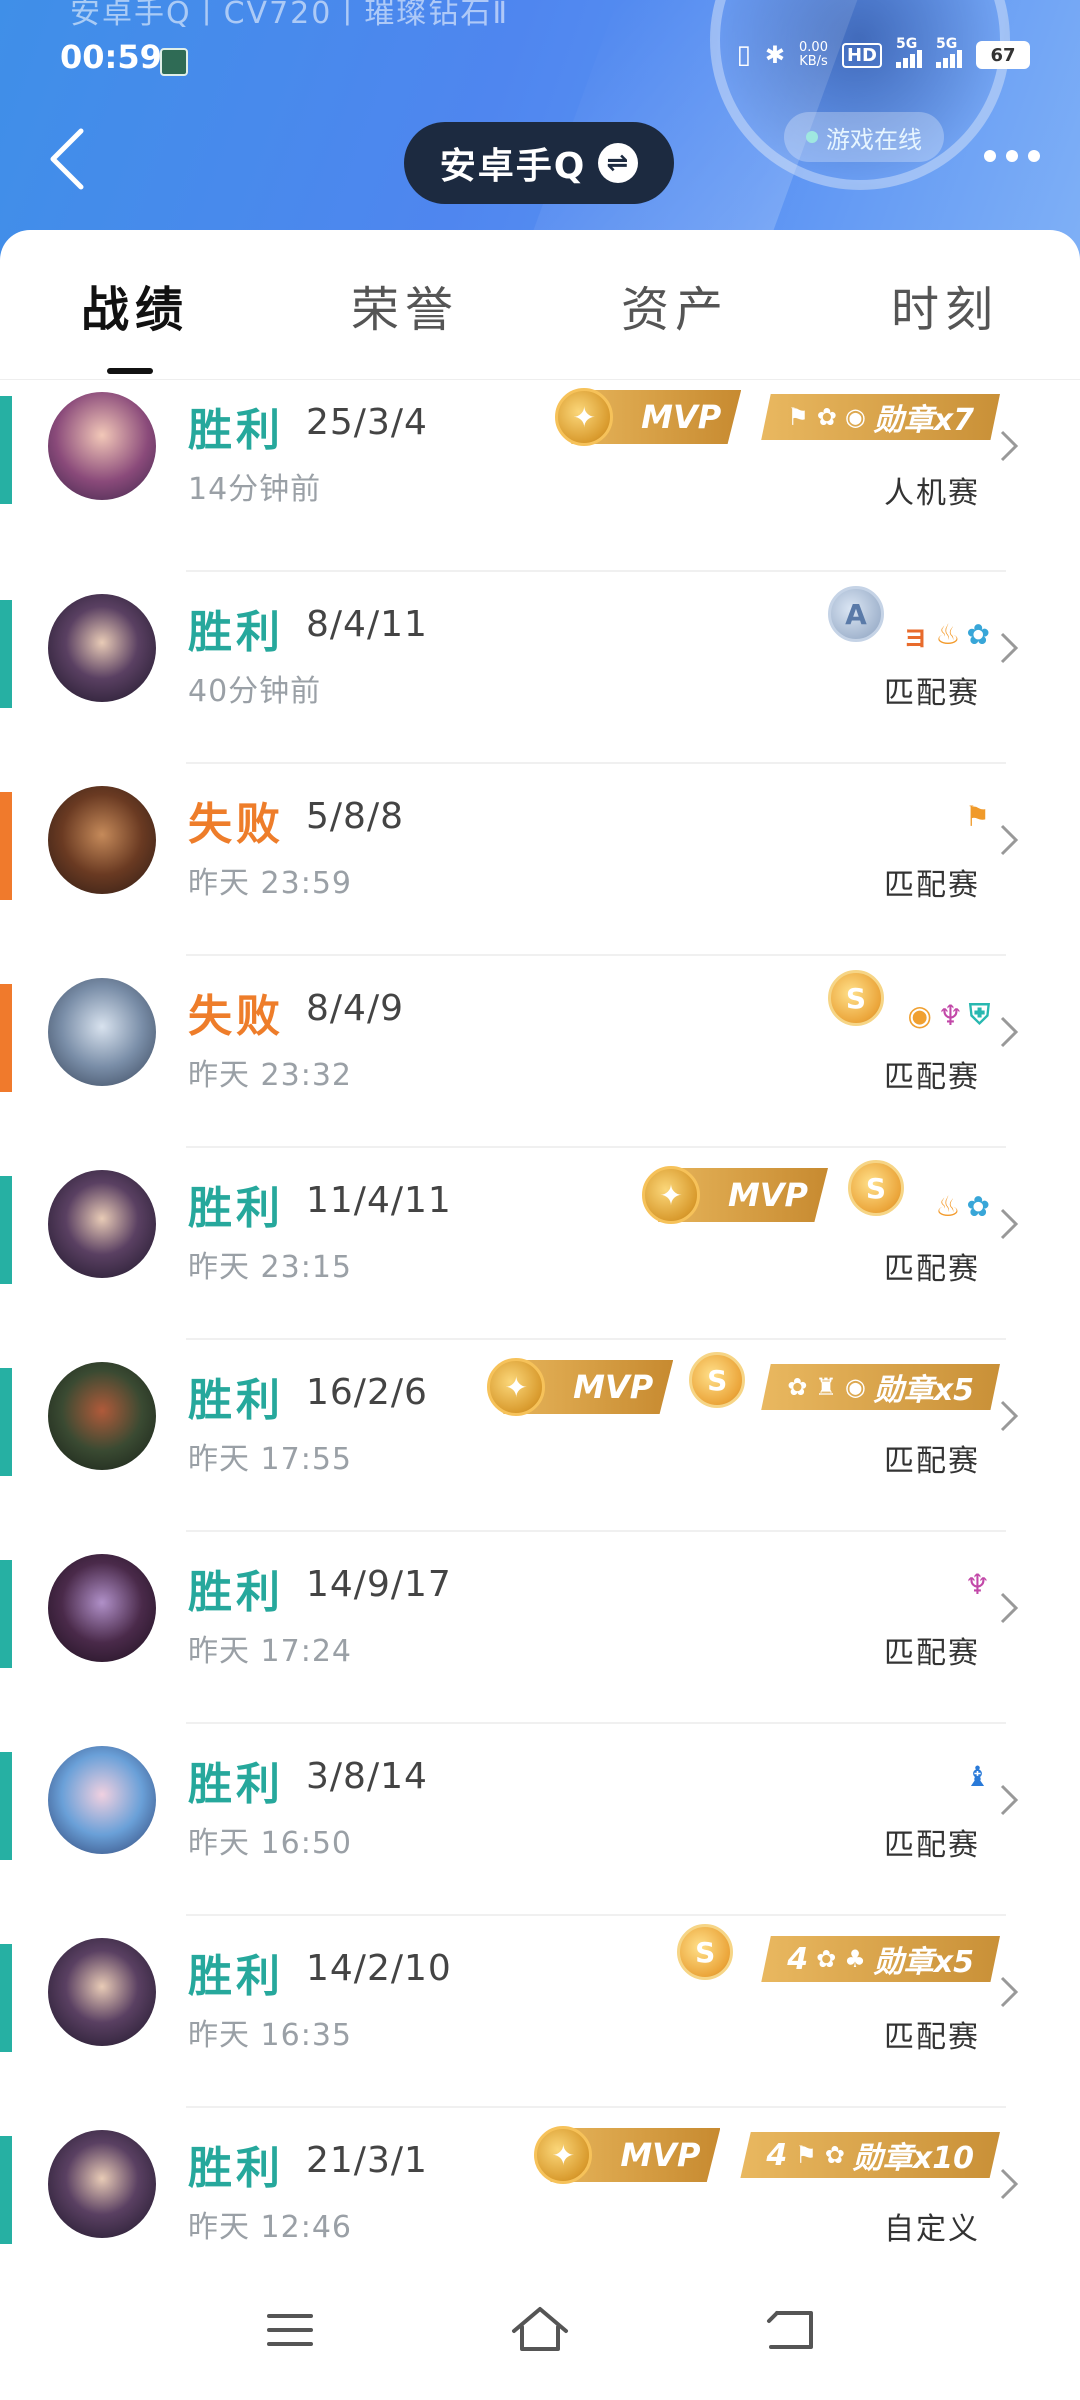 The height and width of the screenshot is (2400, 1080). Describe the element at coordinates (540, 1244) in the screenshot. I see `match-row: 胜利 11/4/11 昨天 23:15 匹配赛 ✦ MVP S ♨ ✿` at that location.